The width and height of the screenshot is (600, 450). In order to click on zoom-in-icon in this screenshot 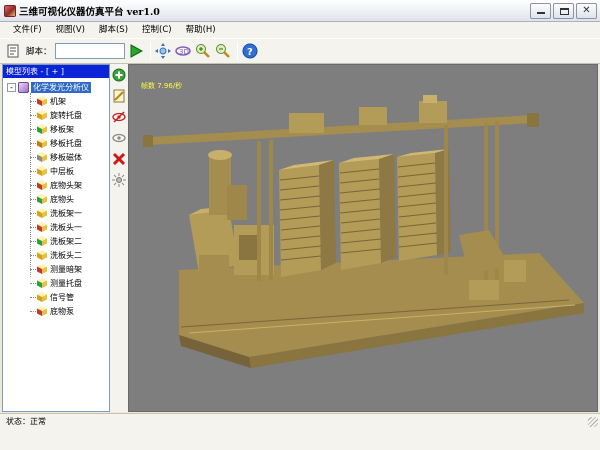, I will do `click(203, 51)`.